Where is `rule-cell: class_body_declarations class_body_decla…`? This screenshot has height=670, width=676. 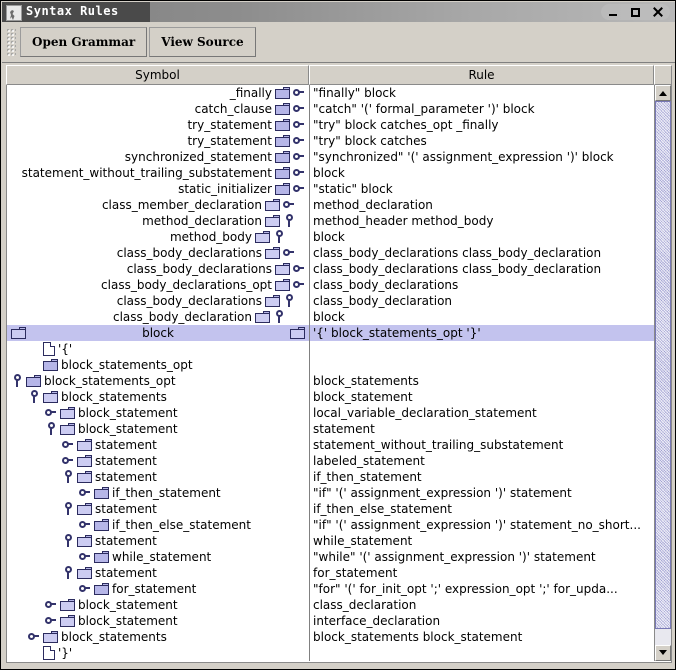 rule-cell: class_body_declarations class_body_decla… is located at coordinates (482, 253).